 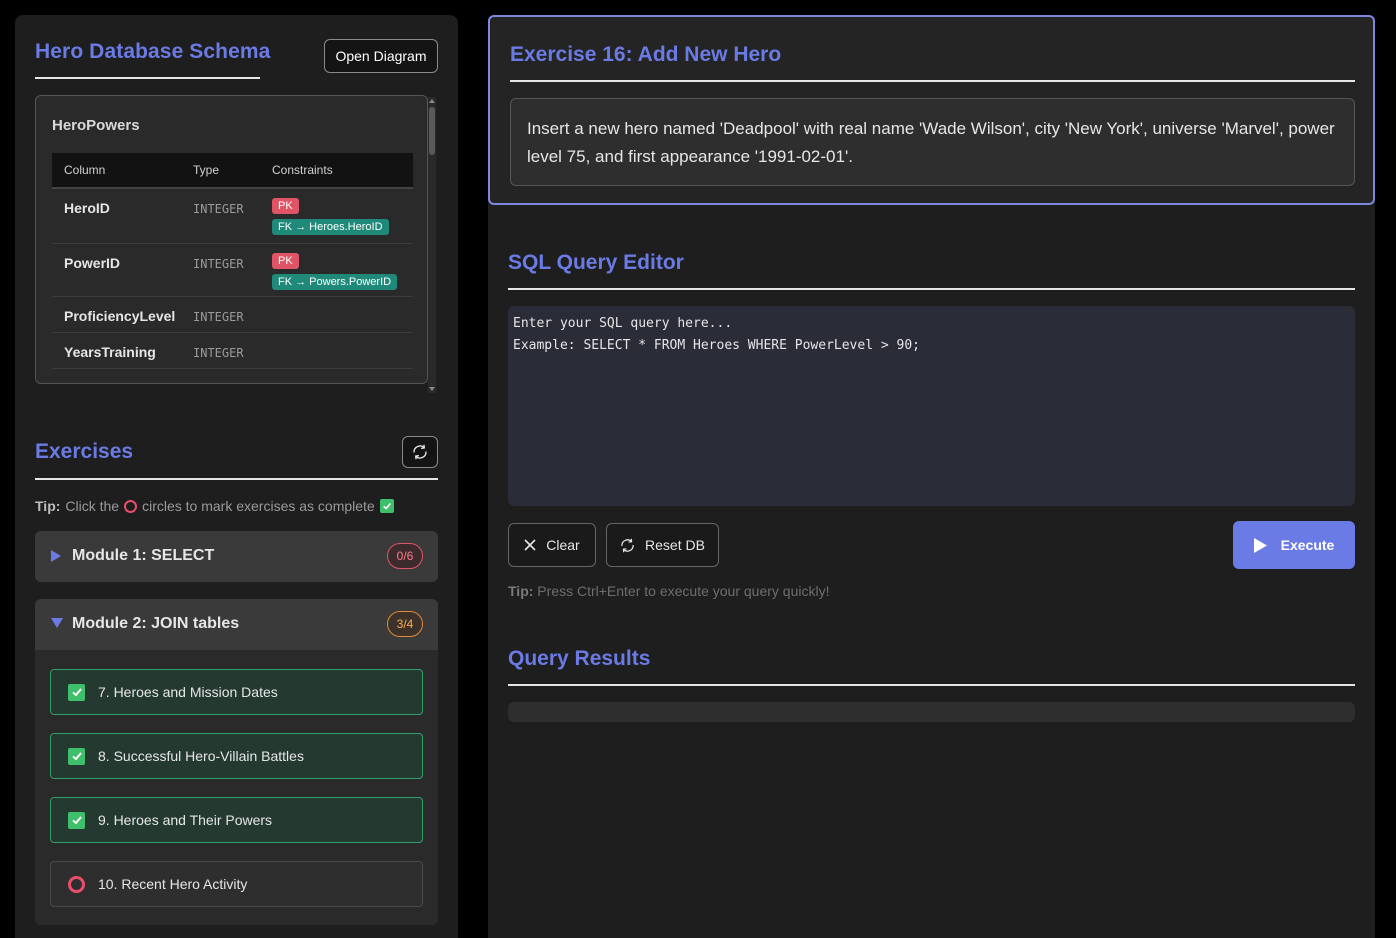 I want to click on exercise-item: 7. Heroes and Mission Dates, so click(x=236, y=692).